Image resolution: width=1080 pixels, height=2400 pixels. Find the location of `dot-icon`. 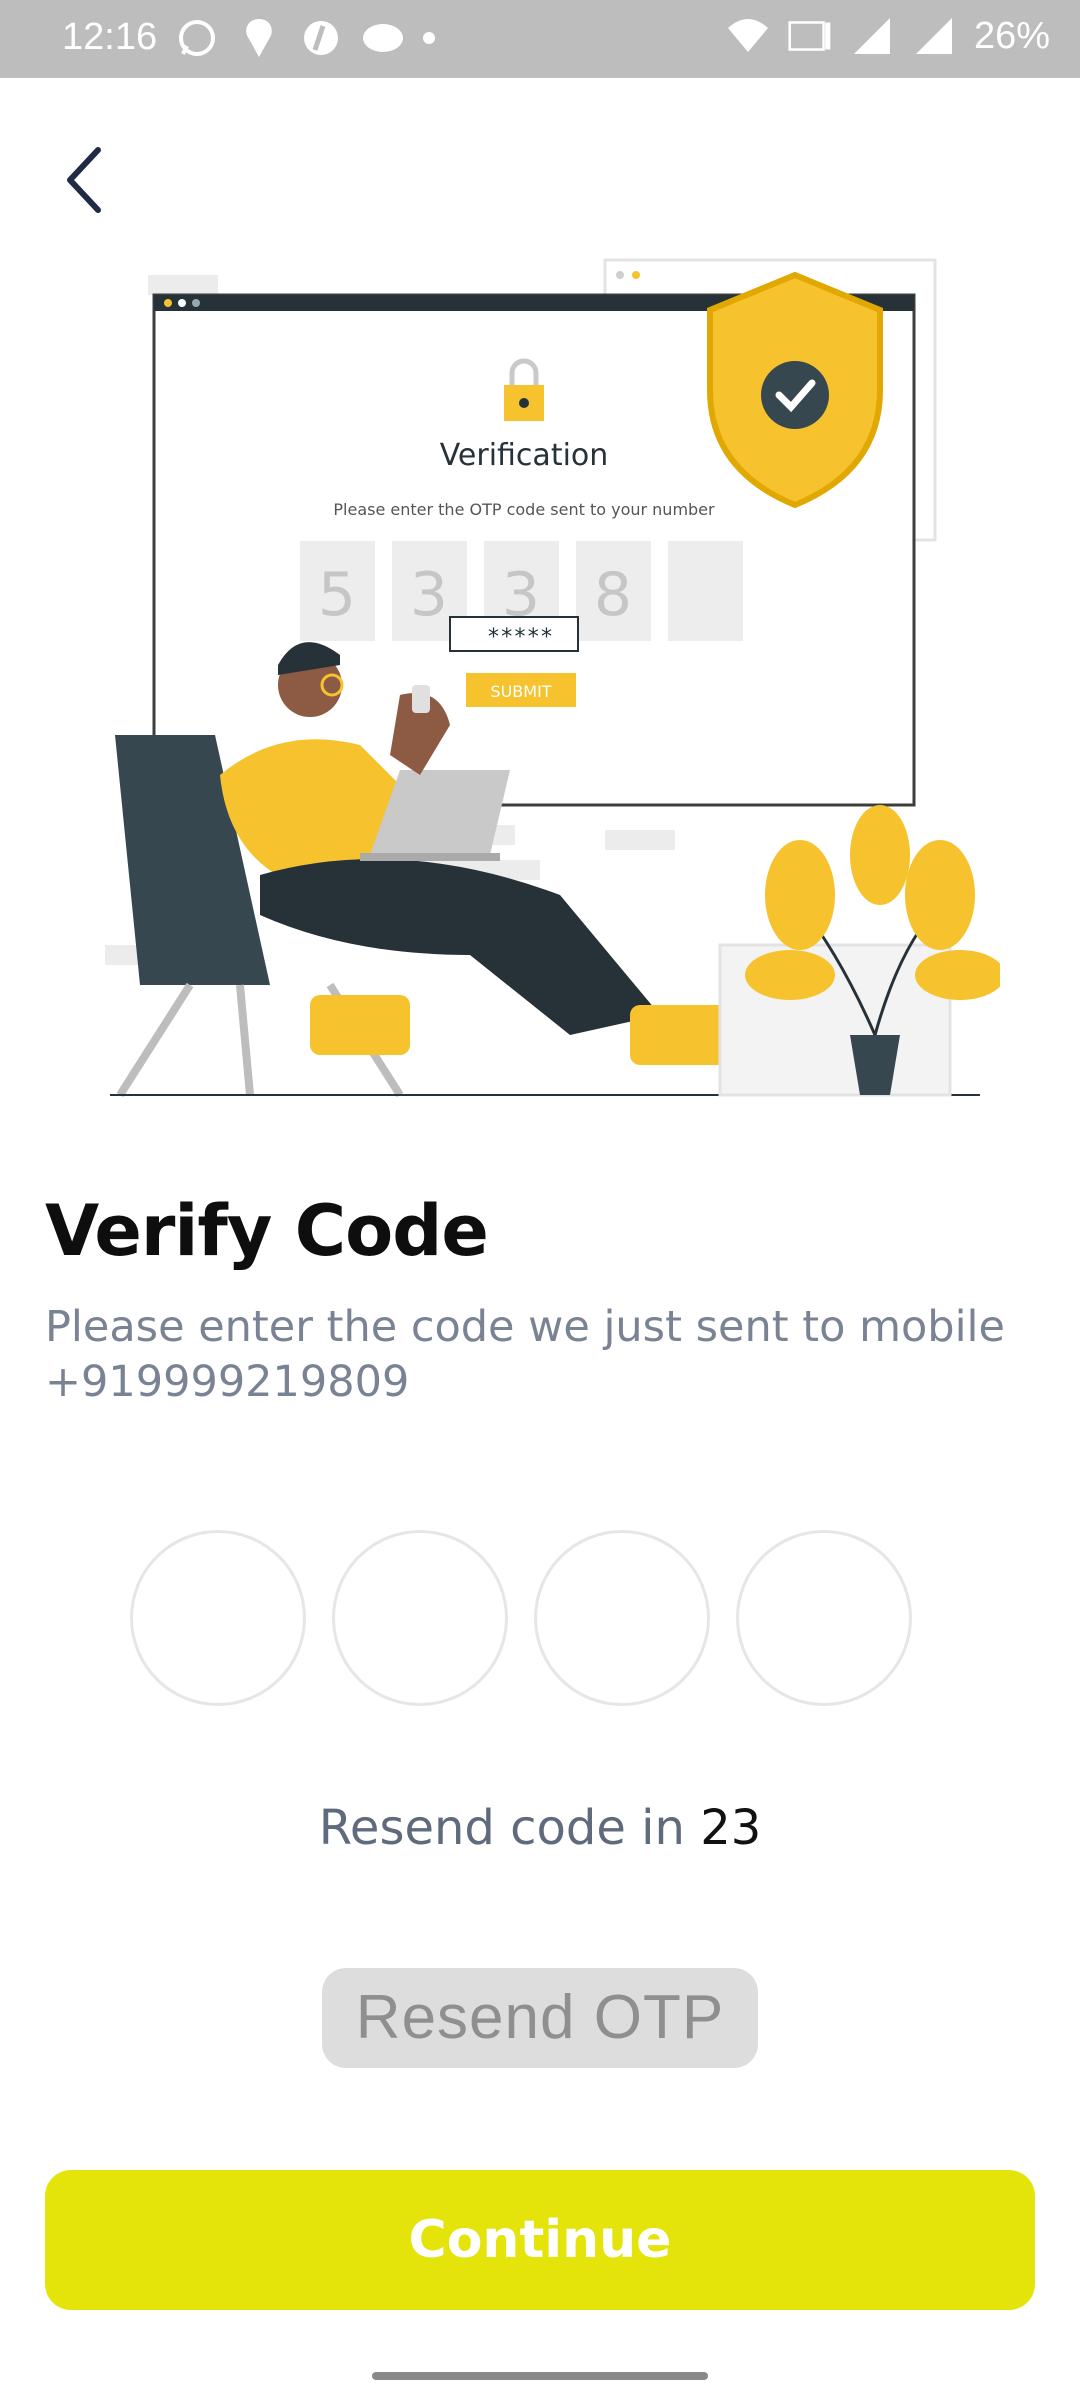

dot-icon is located at coordinates (429, 38).